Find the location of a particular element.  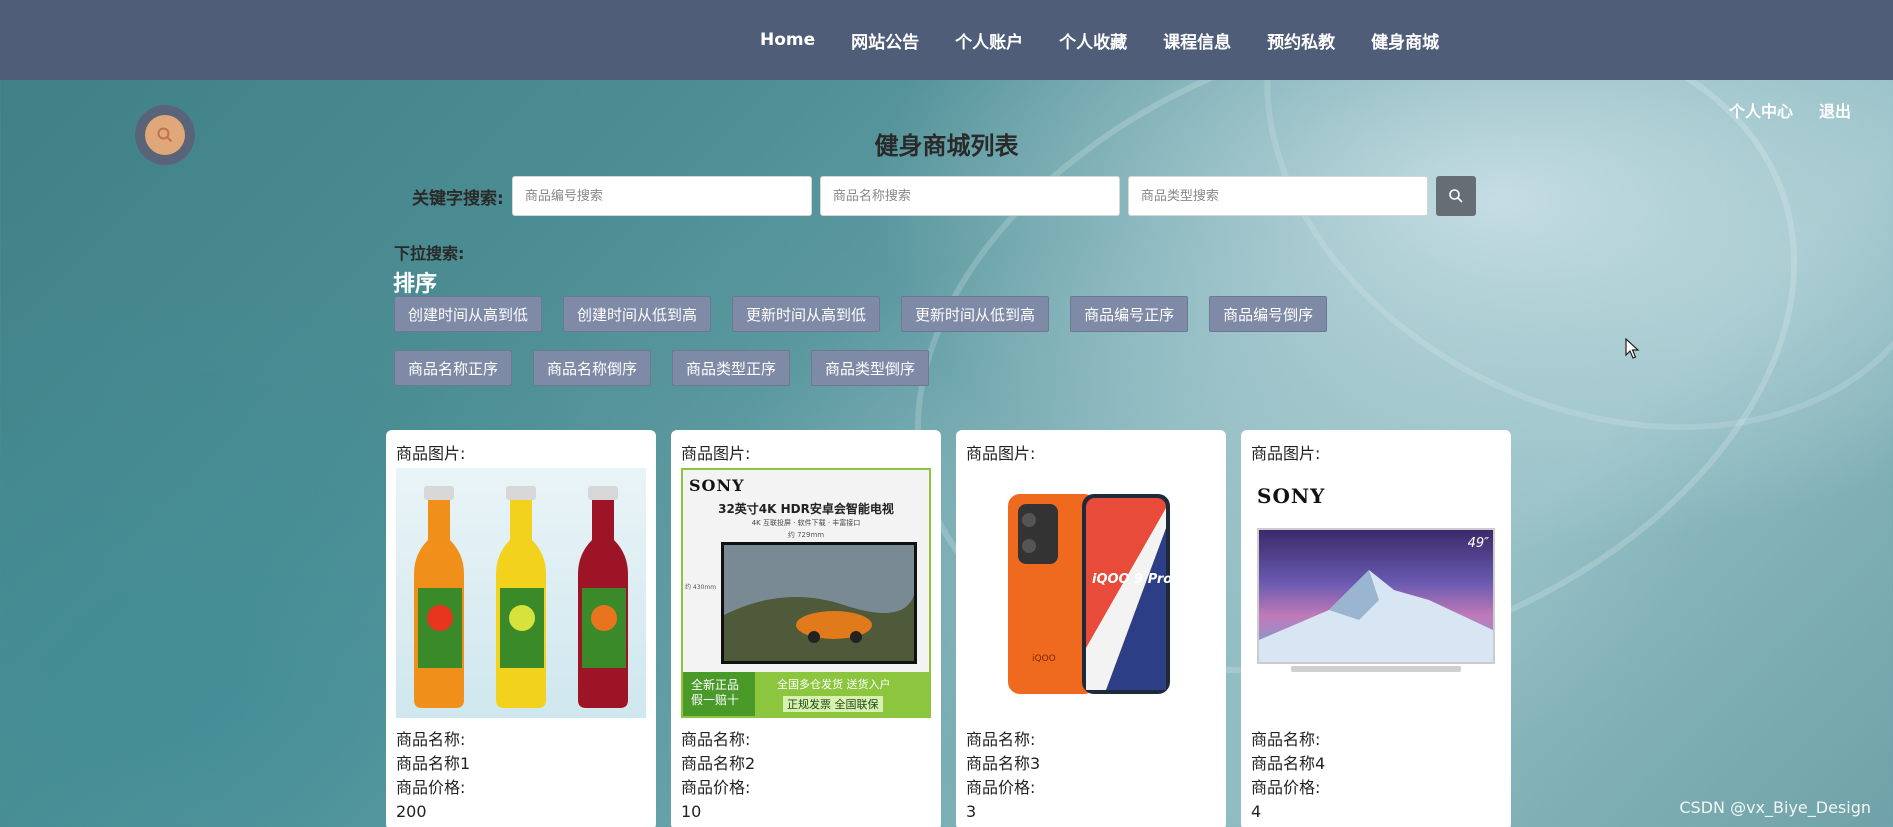

nav-item-account: 个人账户 is located at coordinates (989, 40).